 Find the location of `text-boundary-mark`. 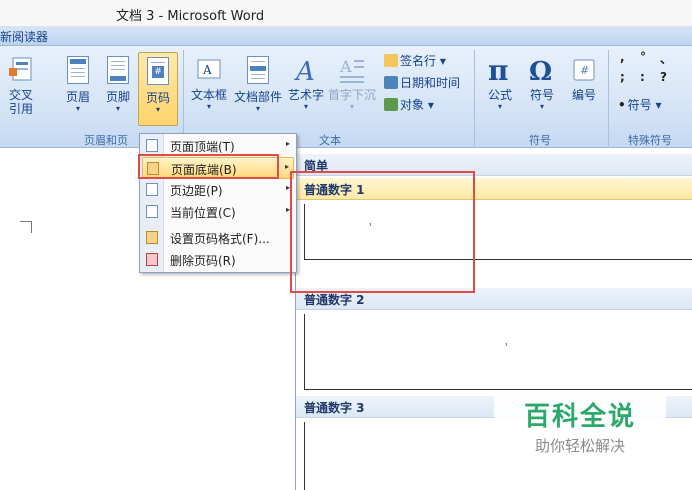

text-boundary-mark is located at coordinates (27, 227).